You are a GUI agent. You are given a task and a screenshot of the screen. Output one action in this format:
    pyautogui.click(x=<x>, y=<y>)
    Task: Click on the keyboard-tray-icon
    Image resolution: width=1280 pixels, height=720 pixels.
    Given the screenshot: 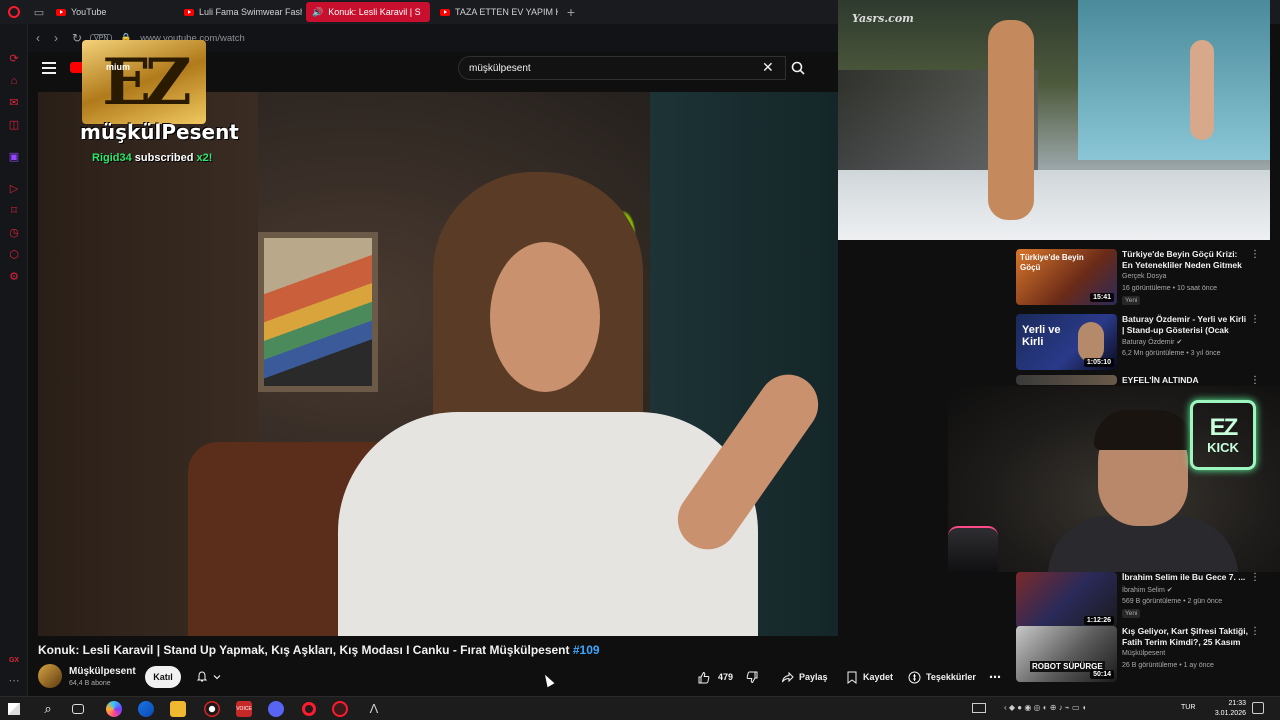 What is the action you would take?
    pyautogui.click(x=979, y=708)
    